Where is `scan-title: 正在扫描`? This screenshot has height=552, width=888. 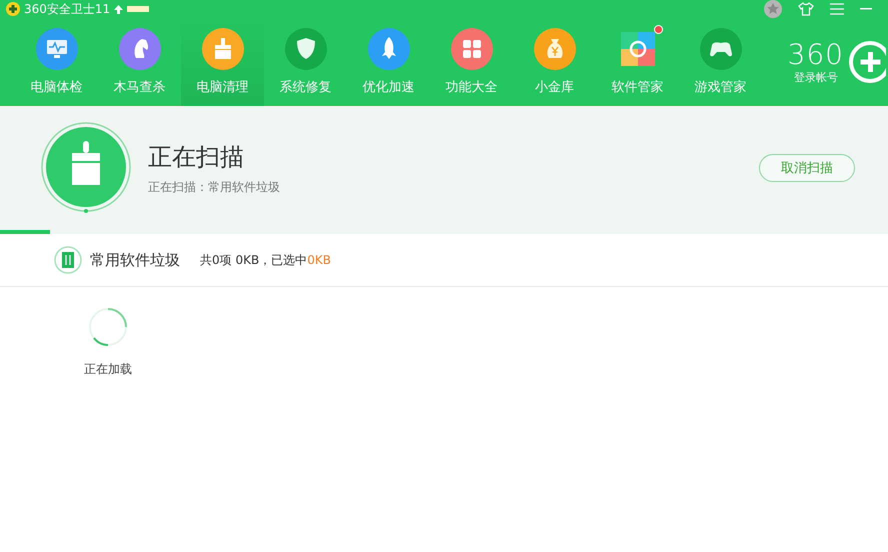
scan-title: 正在扫描 is located at coordinates (196, 157).